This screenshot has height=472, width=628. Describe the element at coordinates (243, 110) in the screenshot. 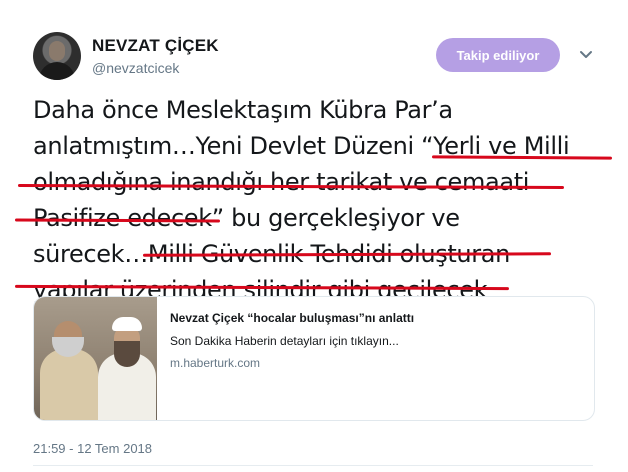

I see `tweet-line: Daha önce Meslektaşım Kübra Par’a` at that location.